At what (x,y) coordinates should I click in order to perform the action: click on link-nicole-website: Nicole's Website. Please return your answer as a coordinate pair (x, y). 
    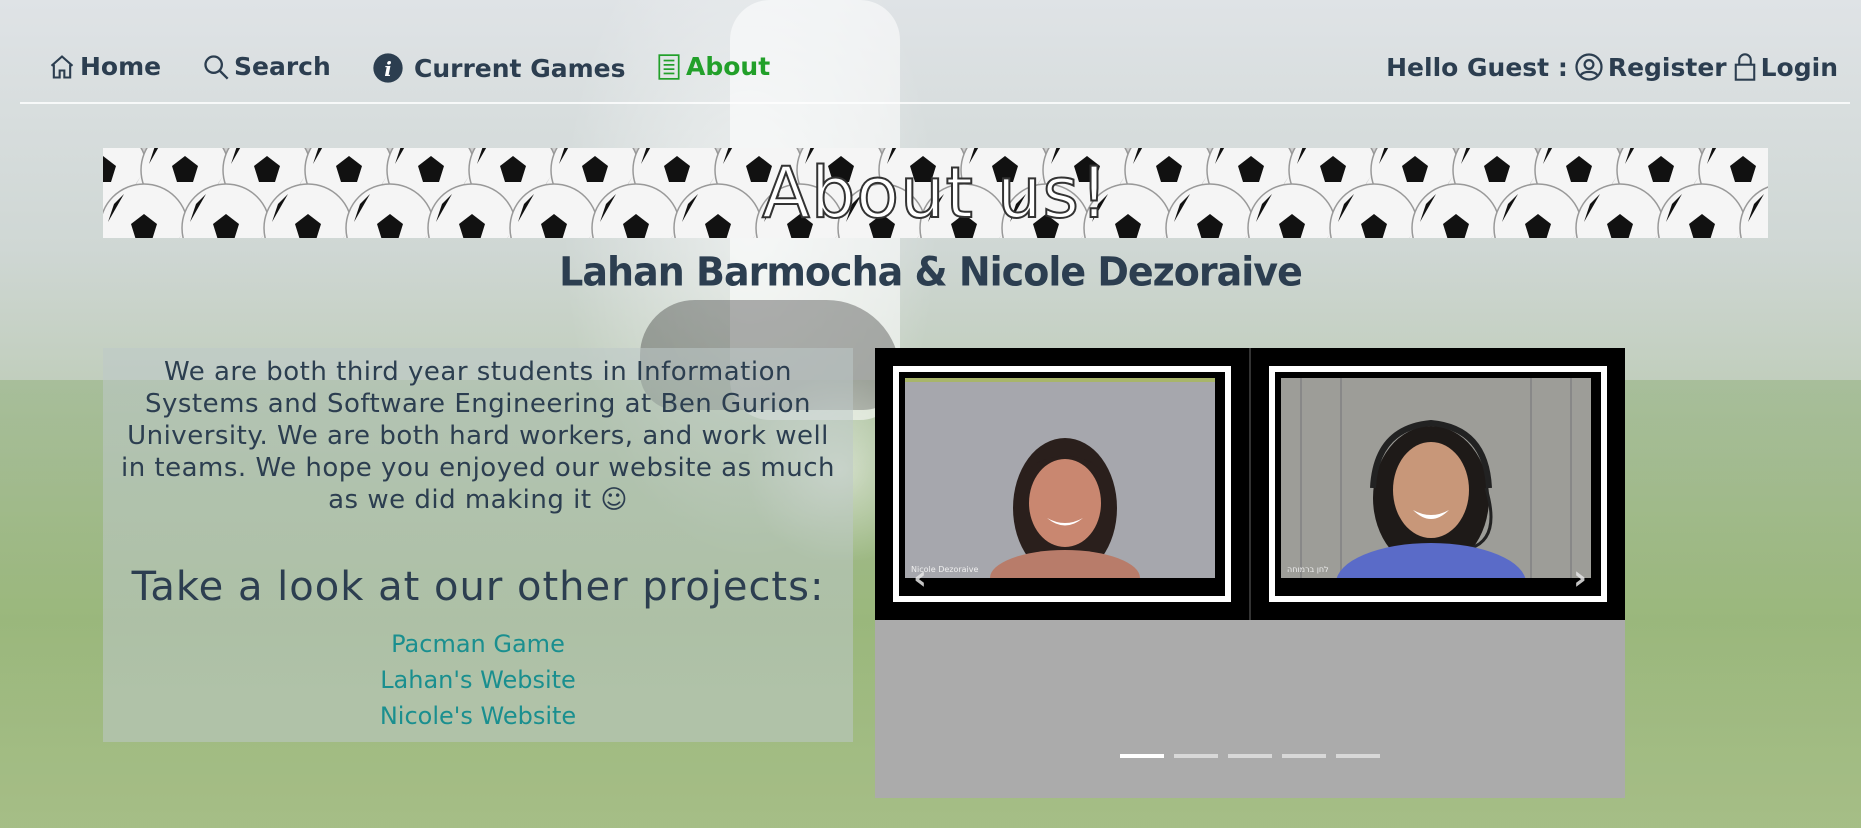
    Looking at the image, I should click on (478, 716).